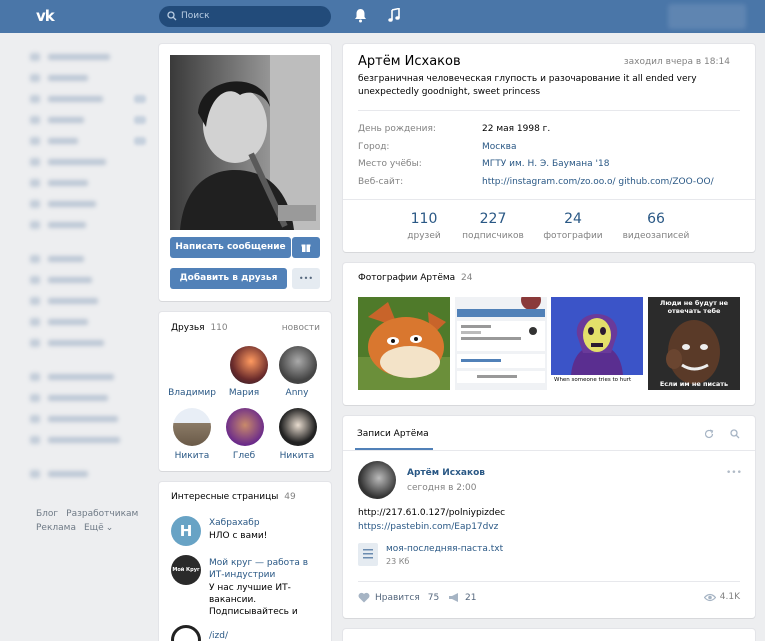 The width and height of the screenshot is (765, 641). Describe the element at coordinates (516, 129) in the screenshot. I see `info-value: 22 мая 1998 г.` at that location.